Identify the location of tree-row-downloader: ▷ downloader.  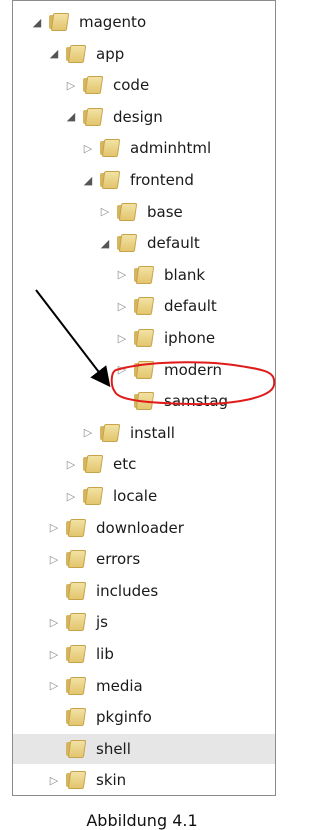
(116, 528).